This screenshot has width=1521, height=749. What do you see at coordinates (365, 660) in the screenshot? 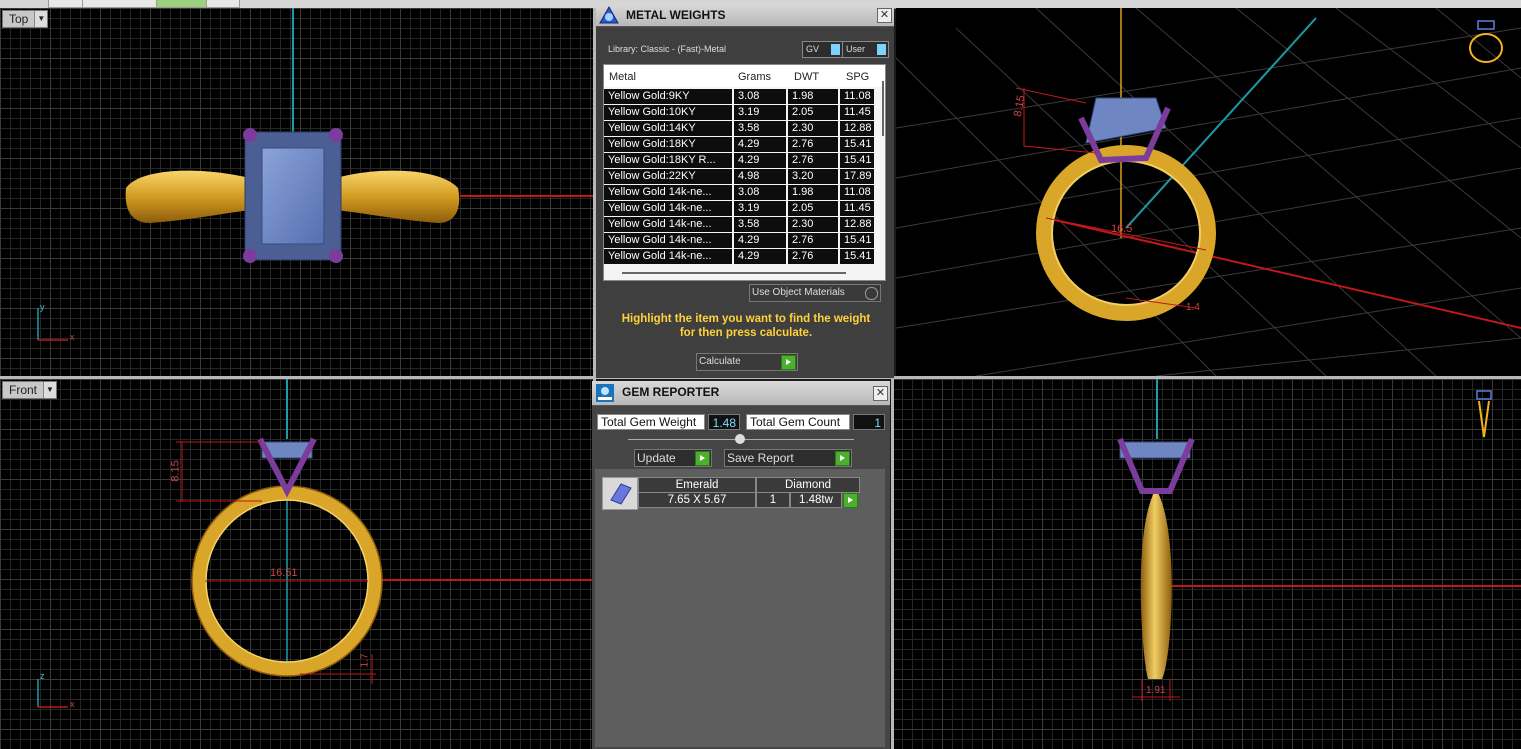
I see `dim-shank-label: 1.7` at bounding box center [365, 660].